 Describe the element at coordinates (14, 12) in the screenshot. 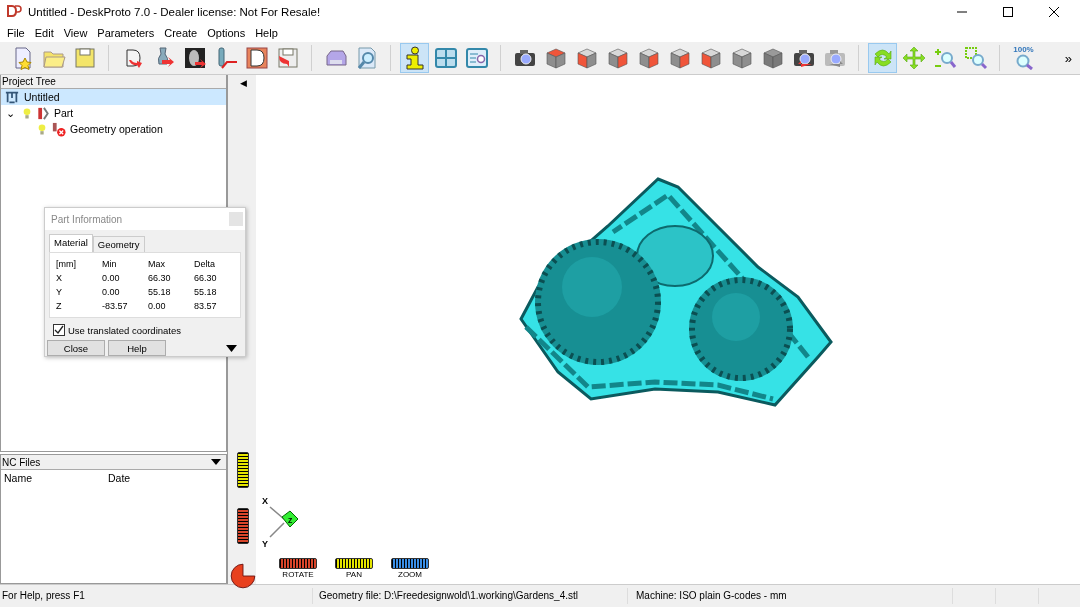

I see `app-logo-icon` at that location.